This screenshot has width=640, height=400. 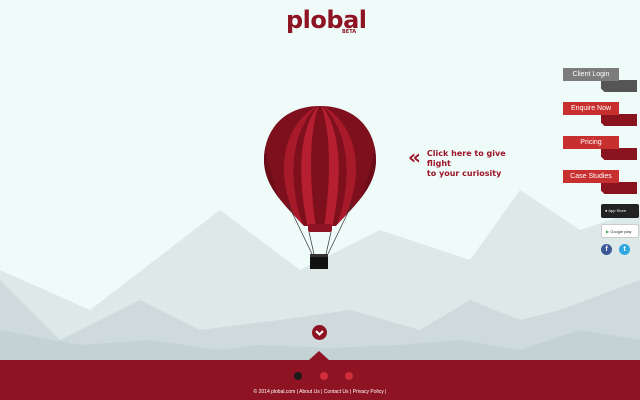 I want to click on case-studies-ribbon, so click(x=619, y=188).